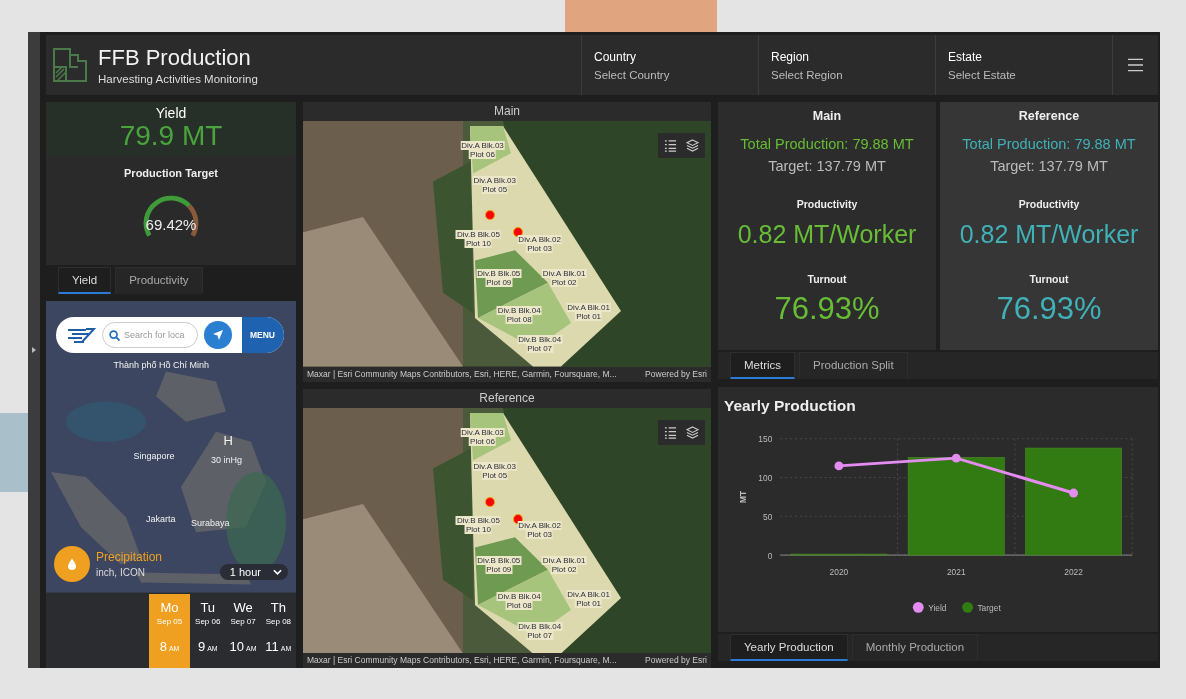 This screenshot has width=1186, height=699. Describe the element at coordinates (1049, 309) in the screenshot. I see `turnout-value: 76.93%` at that location.